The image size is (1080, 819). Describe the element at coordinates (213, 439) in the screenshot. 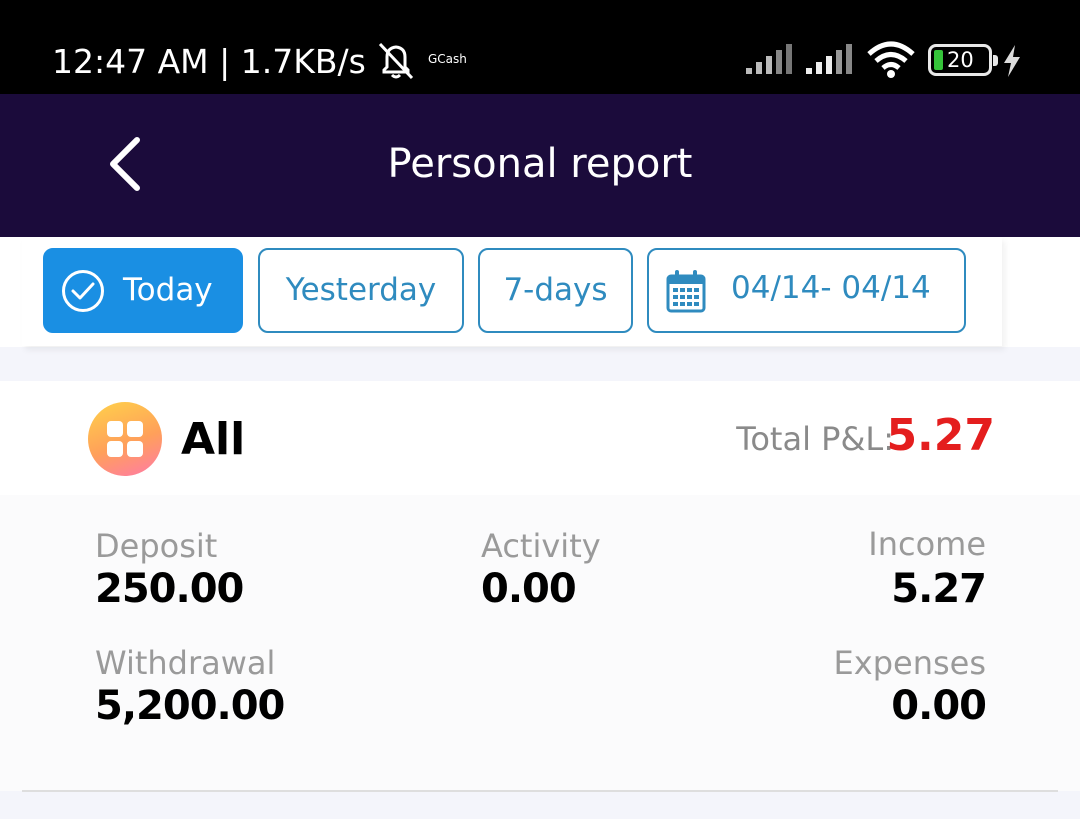

I see `category-label: All` at that location.